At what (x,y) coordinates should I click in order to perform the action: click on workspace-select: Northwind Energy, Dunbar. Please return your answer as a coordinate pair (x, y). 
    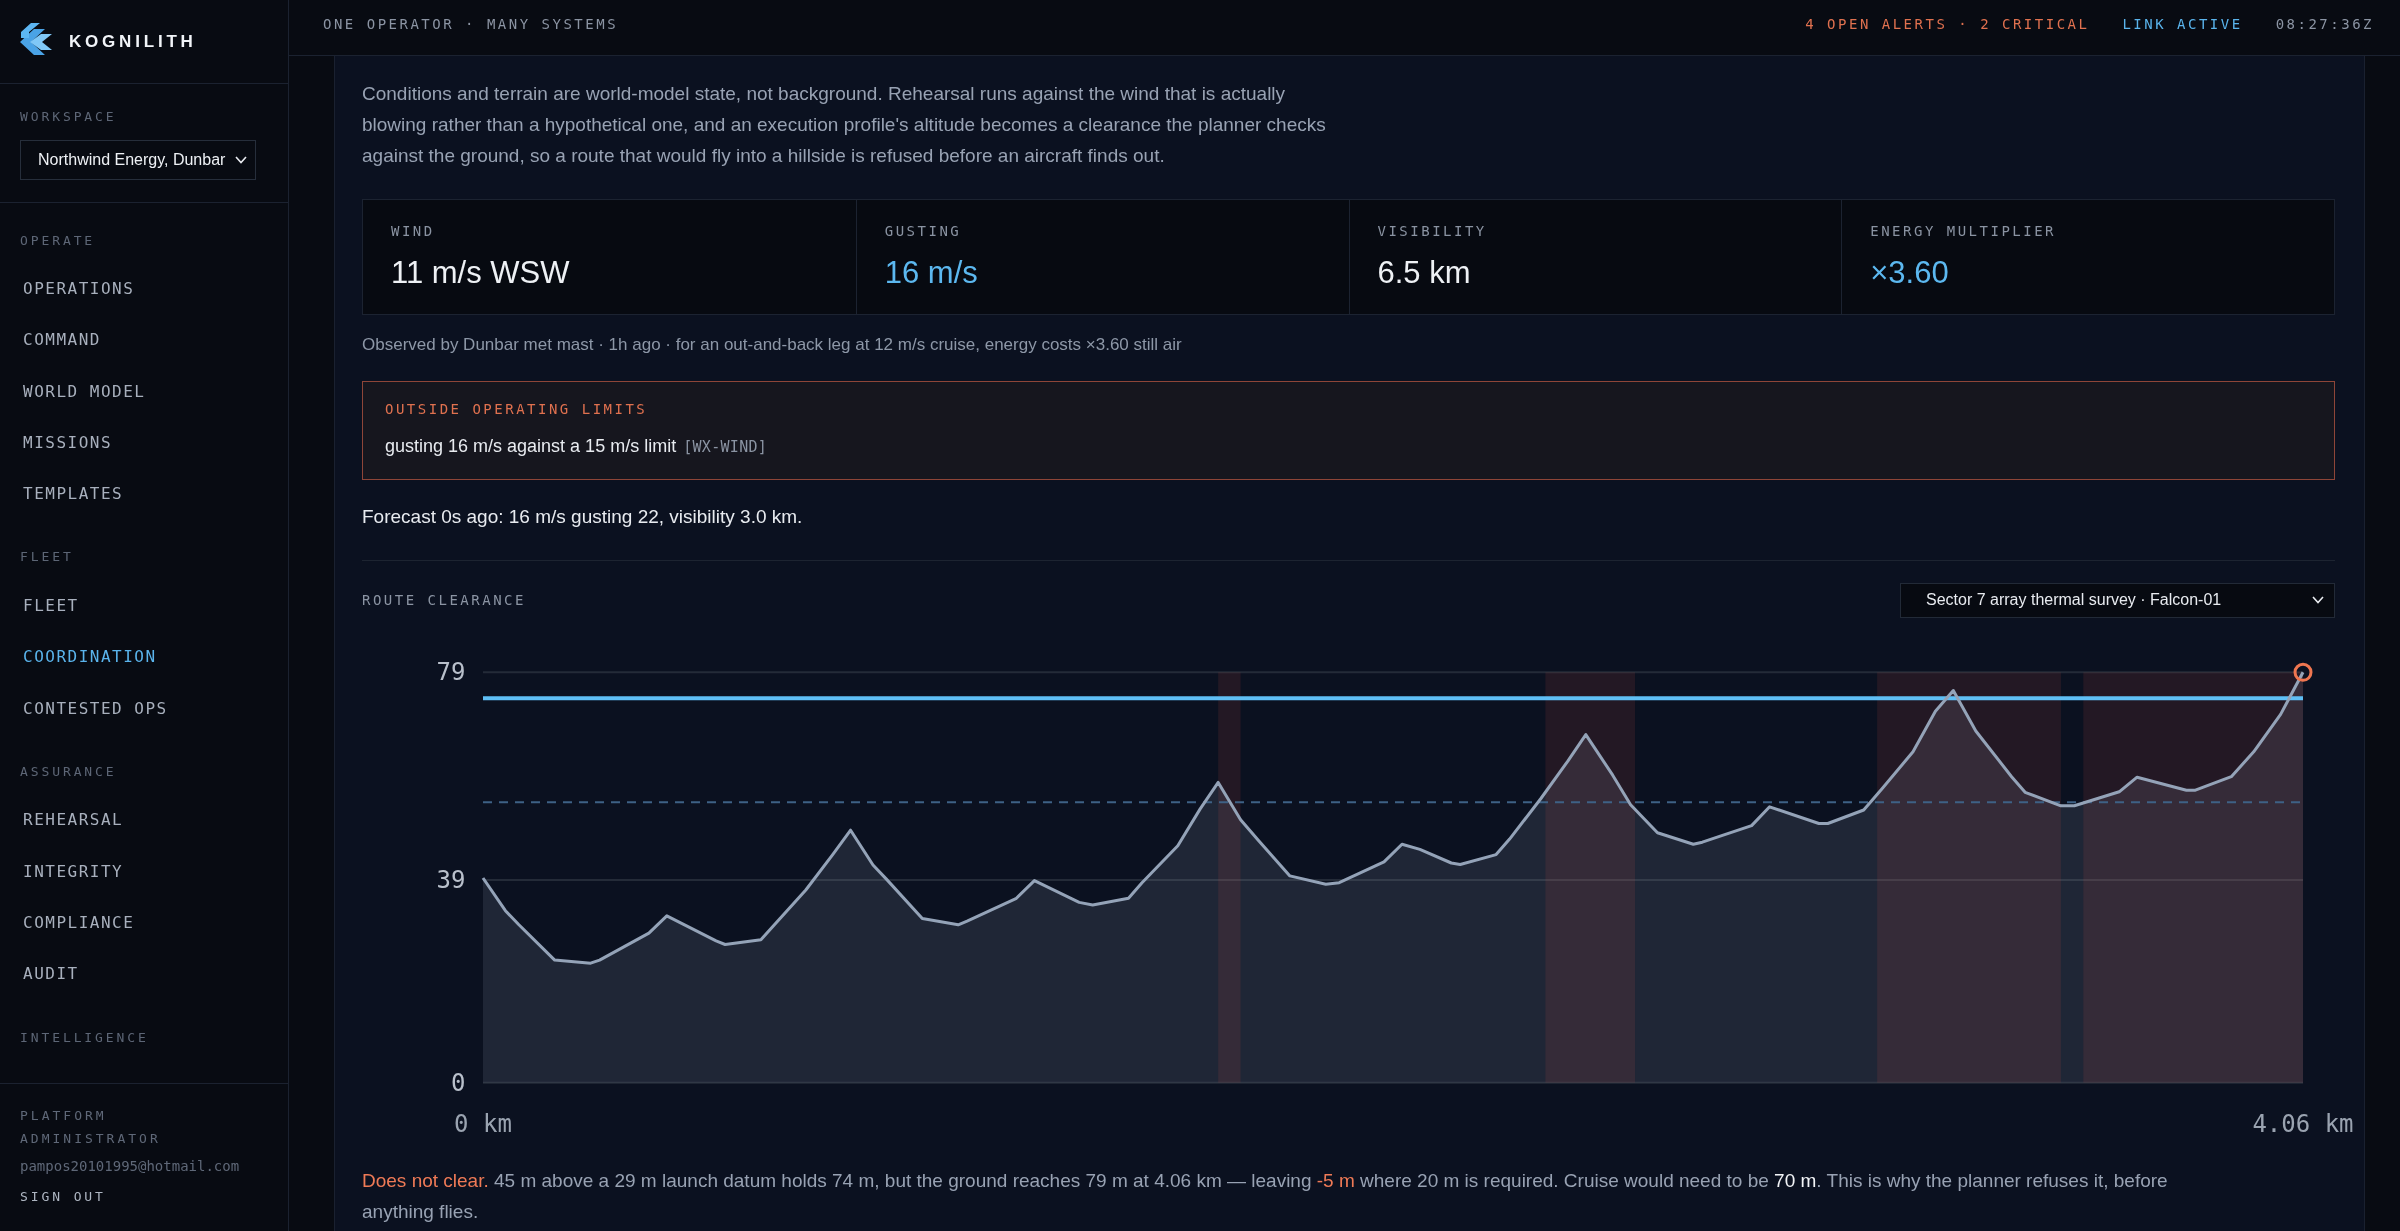
    Looking at the image, I should click on (138, 159).